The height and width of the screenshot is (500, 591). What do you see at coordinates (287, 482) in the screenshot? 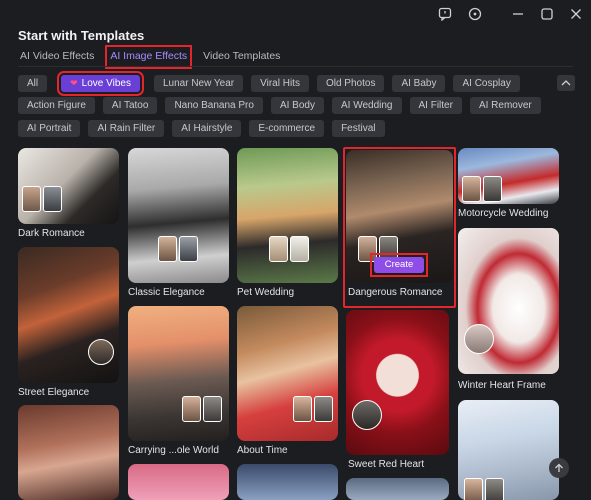
I see `template-card-sunset-couple` at bounding box center [287, 482].